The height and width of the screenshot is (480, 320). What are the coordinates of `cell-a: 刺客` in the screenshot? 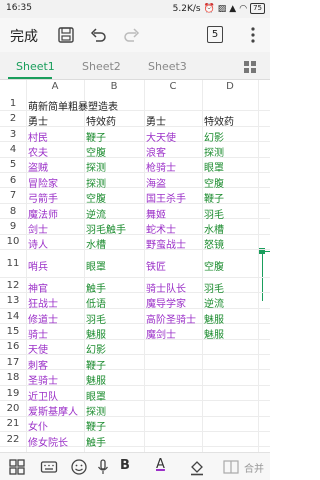 It's located at (38, 364).